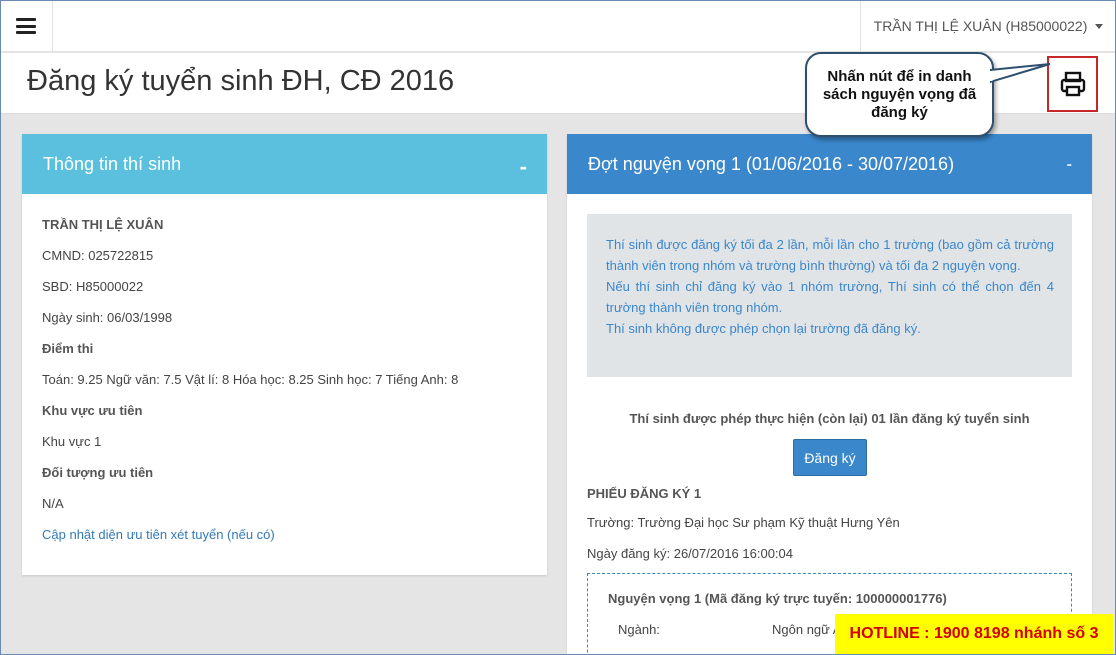 Image resolution: width=1116 pixels, height=655 pixels. I want to click on caret-down-icon, so click(1099, 26).